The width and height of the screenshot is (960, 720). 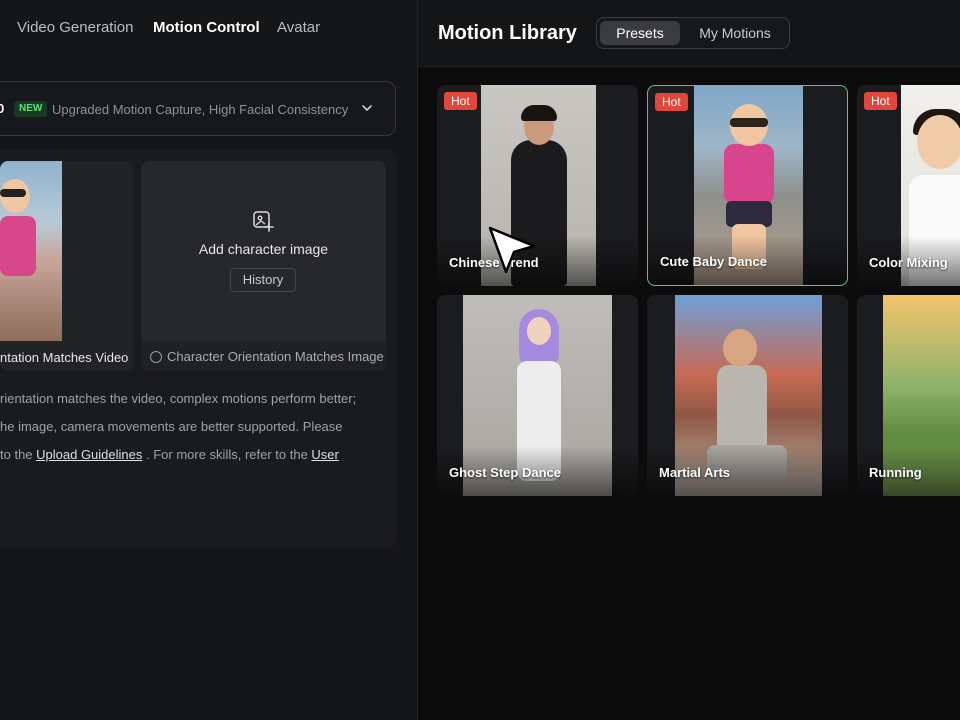 I want to click on chevron-down-icon, so click(x=367, y=108).